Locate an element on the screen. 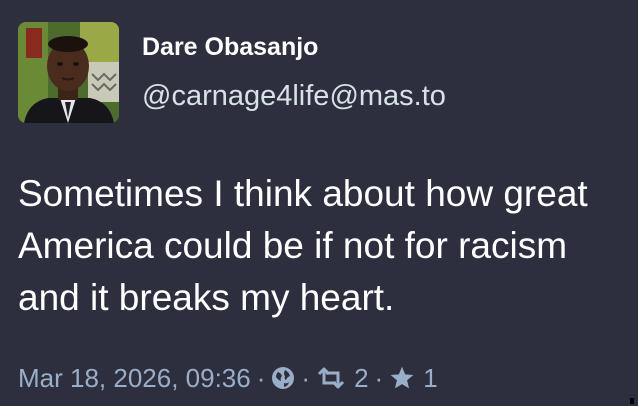 The width and height of the screenshot is (638, 406). globe-icon is located at coordinates (283, 378).